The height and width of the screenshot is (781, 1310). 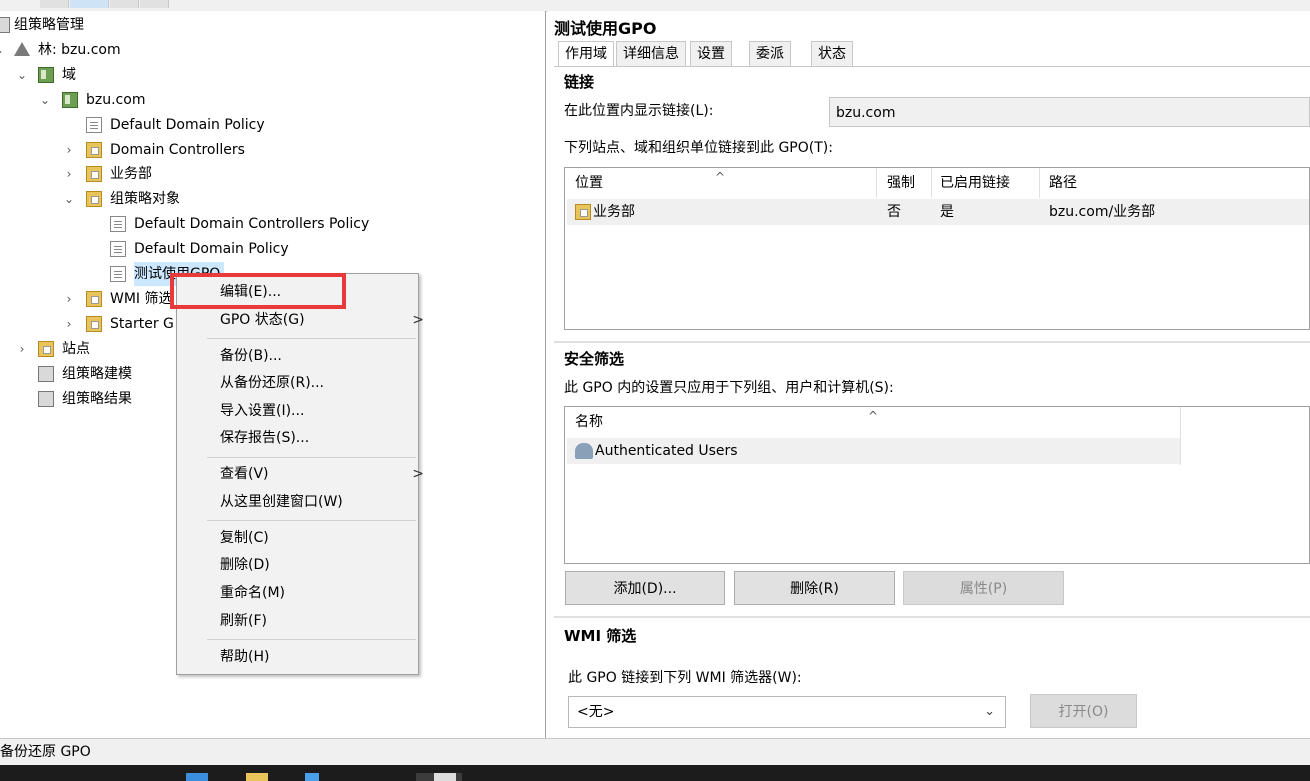 What do you see at coordinates (97, 399) in the screenshot?
I see `tree-item-label: 组策略结果` at bounding box center [97, 399].